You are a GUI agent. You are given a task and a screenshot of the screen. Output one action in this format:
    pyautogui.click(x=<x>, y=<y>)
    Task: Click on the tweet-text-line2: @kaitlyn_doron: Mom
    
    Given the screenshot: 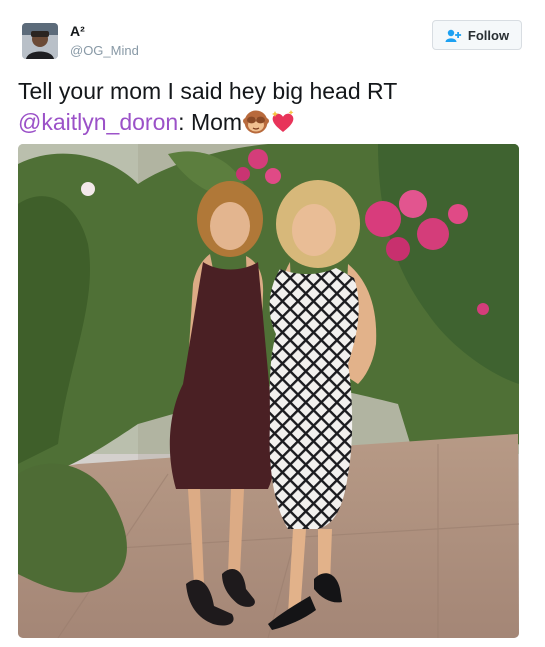 What is the action you would take?
    pyautogui.click(x=270, y=122)
    